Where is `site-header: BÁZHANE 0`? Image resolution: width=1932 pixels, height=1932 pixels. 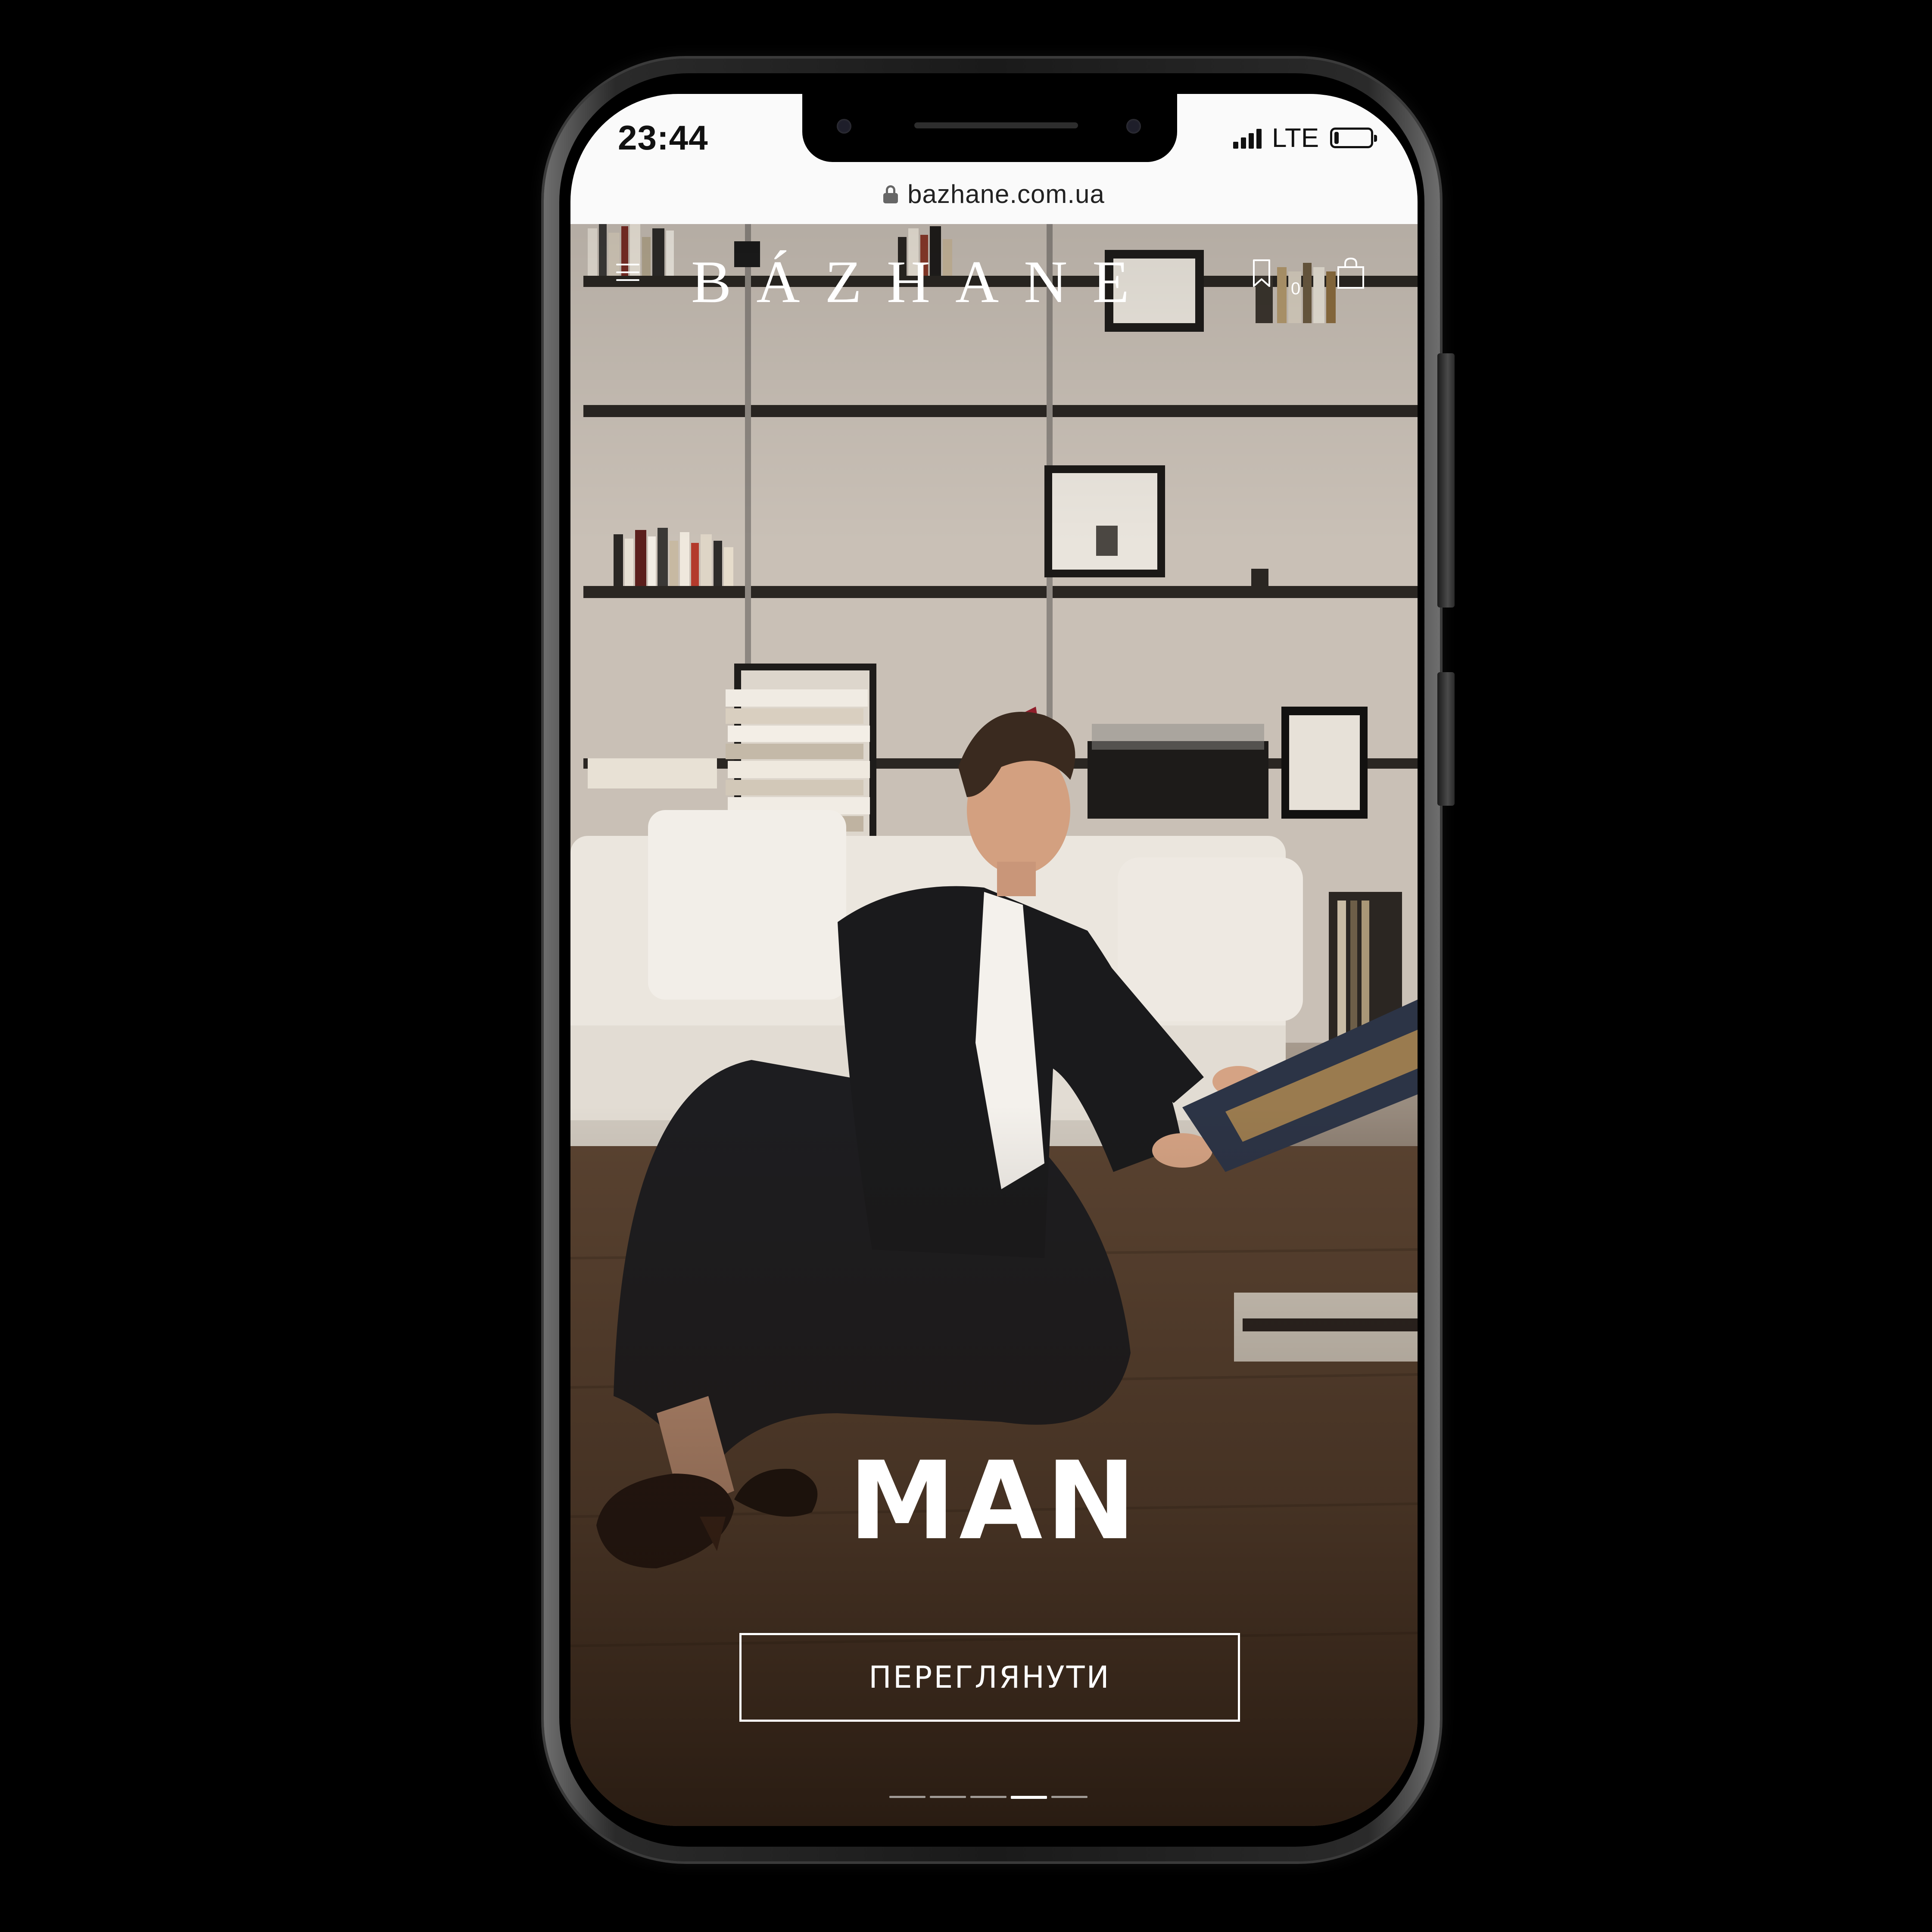
site-header: BÁZHANE 0 is located at coordinates (994, 269).